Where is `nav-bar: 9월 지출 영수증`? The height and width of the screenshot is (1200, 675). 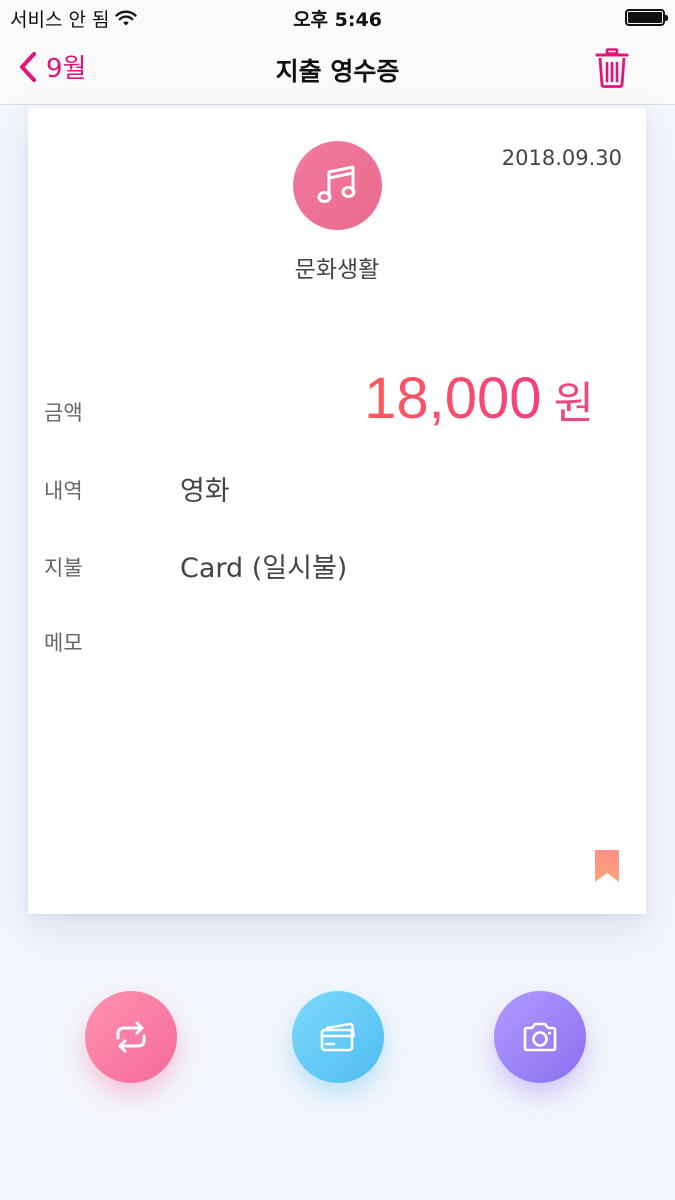
nav-bar: 9월 지출 영수증 is located at coordinates (337, 69).